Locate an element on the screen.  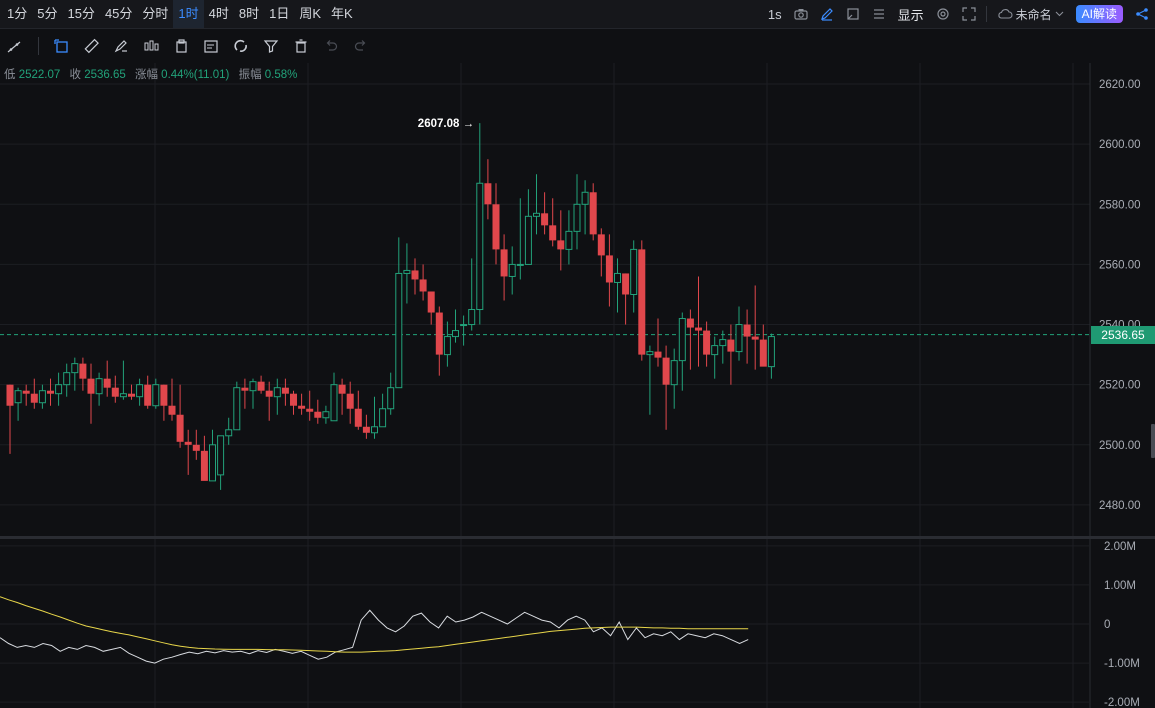
magnet-icon is located at coordinates (241, 46).